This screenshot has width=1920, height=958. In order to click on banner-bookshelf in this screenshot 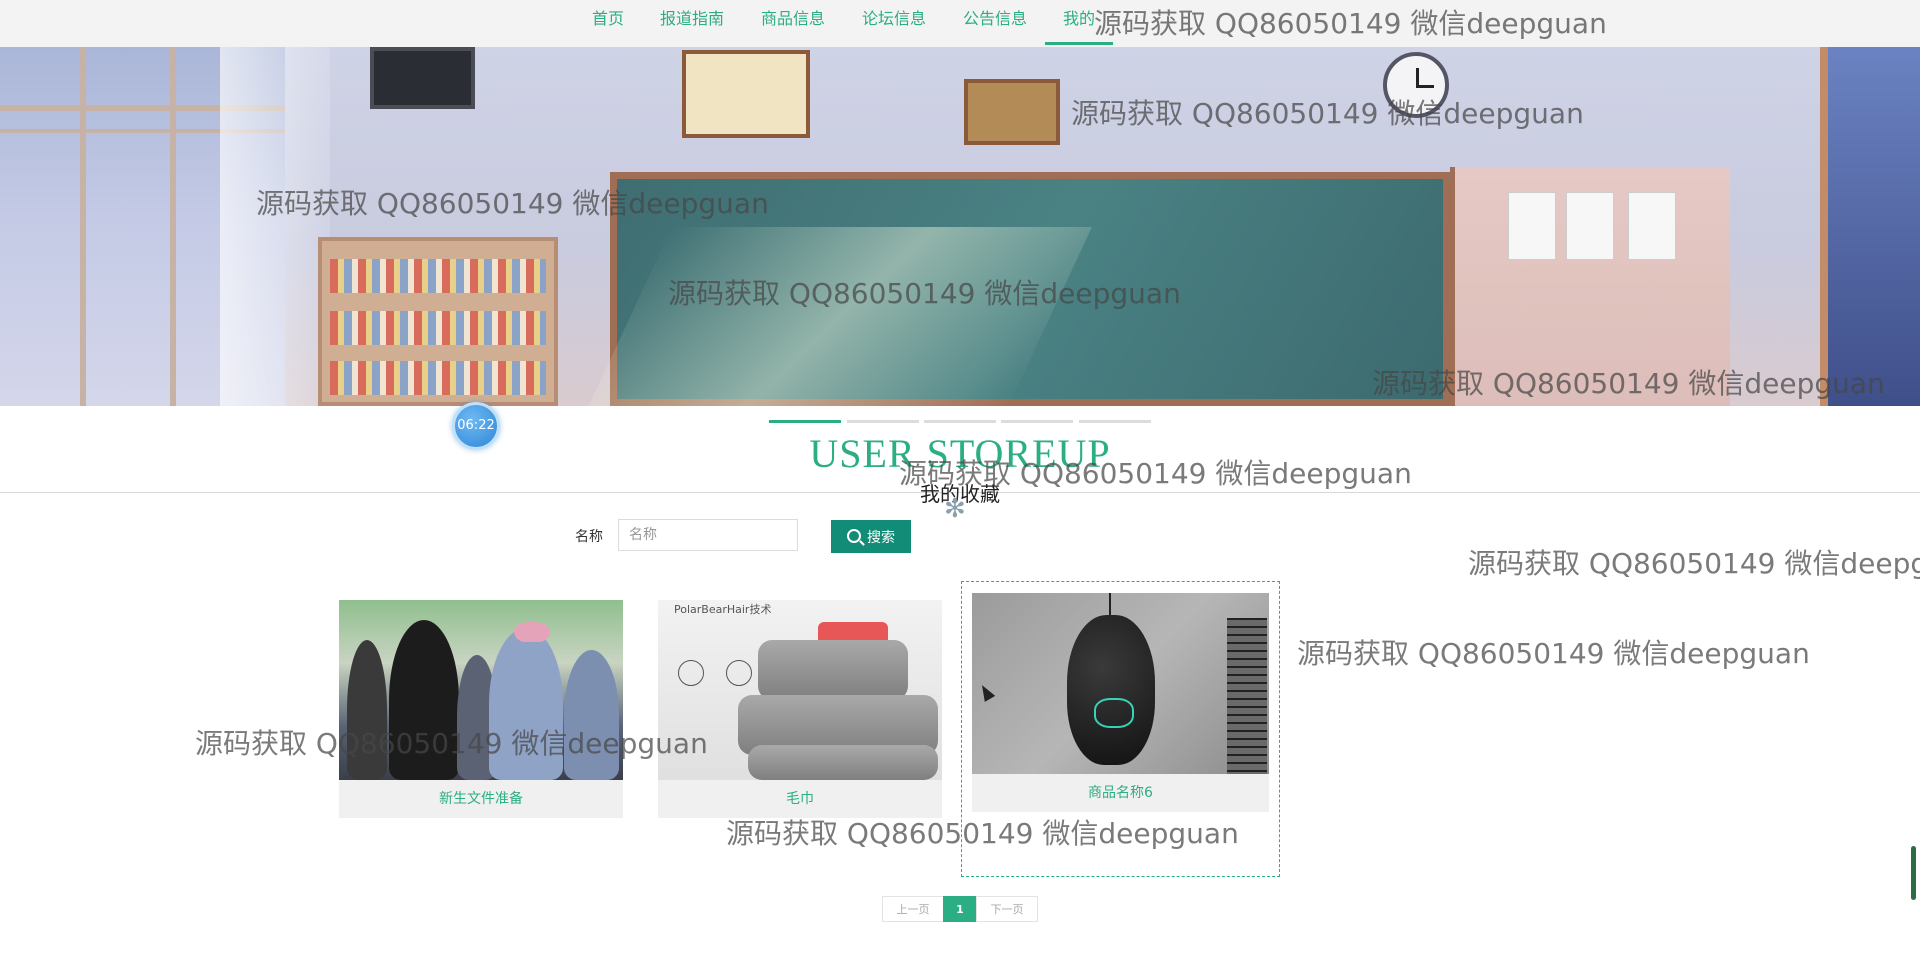, I will do `click(438, 321)`.